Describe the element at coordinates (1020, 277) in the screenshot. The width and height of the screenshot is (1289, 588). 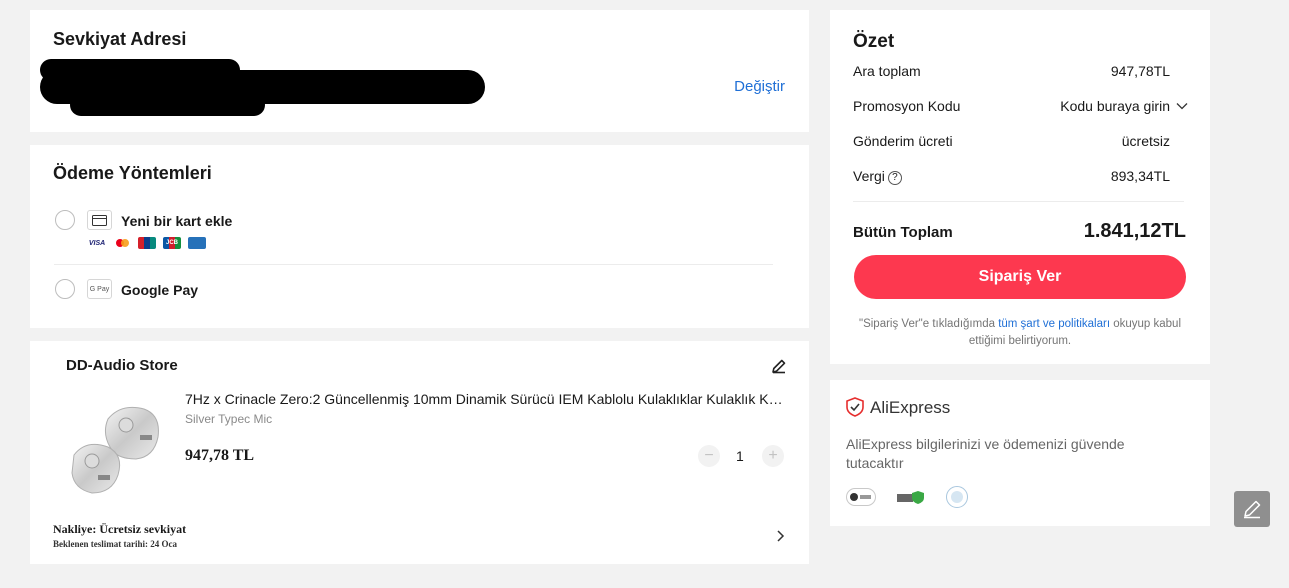
I see `place-order-button: Sipariş Ver` at that location.